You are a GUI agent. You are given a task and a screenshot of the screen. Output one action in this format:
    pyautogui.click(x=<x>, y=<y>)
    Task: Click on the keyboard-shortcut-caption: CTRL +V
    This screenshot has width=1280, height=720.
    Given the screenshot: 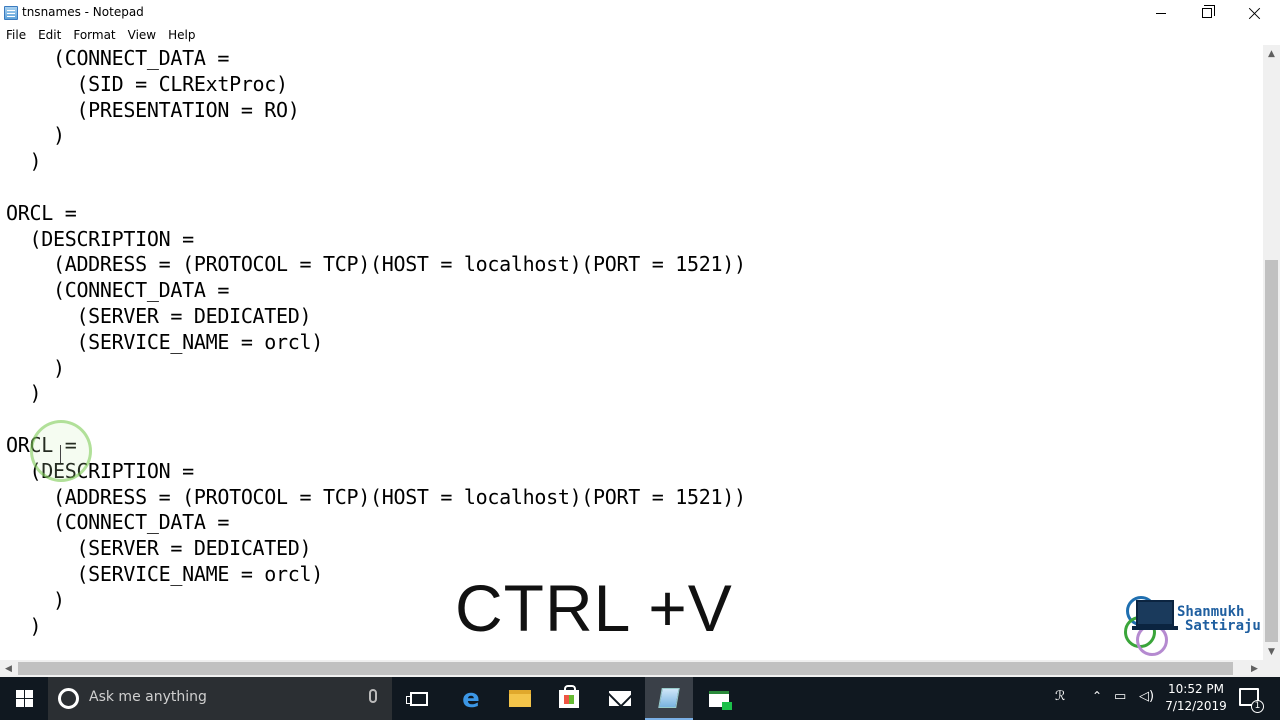 What is the action you would take?
    pyautogui.click(x=594, y=608)
    